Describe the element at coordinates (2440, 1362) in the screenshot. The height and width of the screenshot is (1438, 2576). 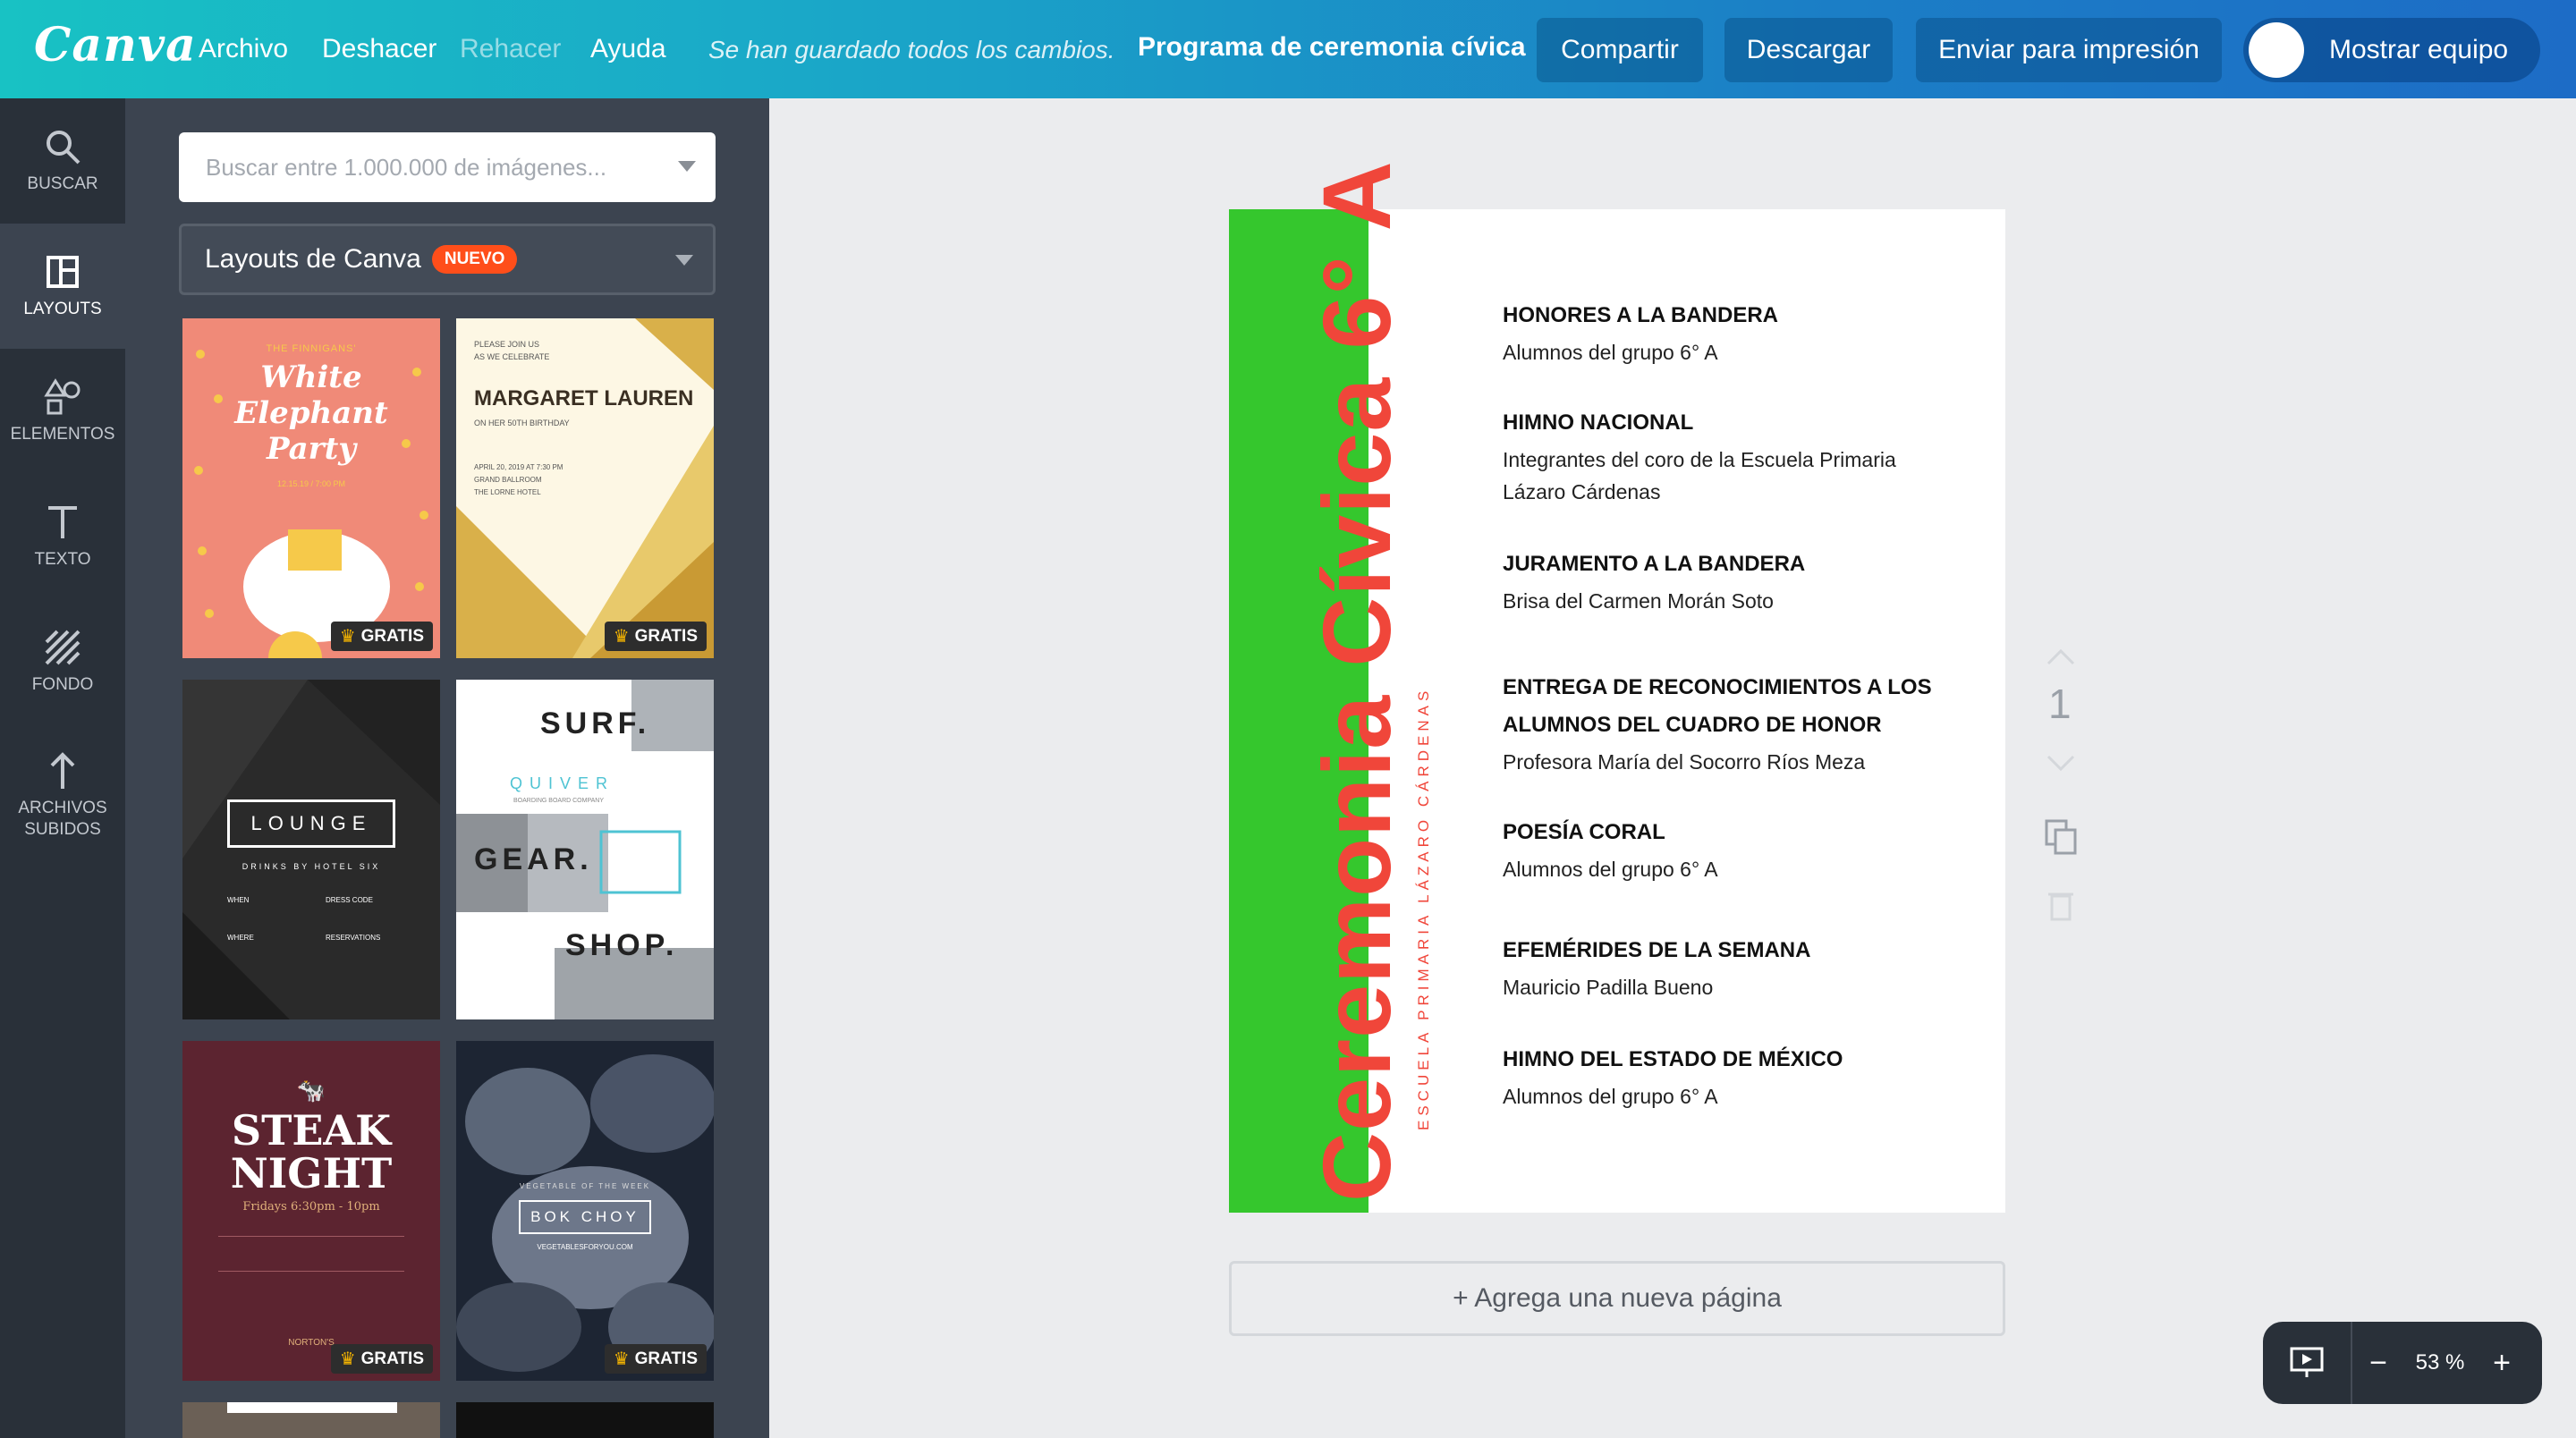
I see `zoom-level: 53 %` at that location.